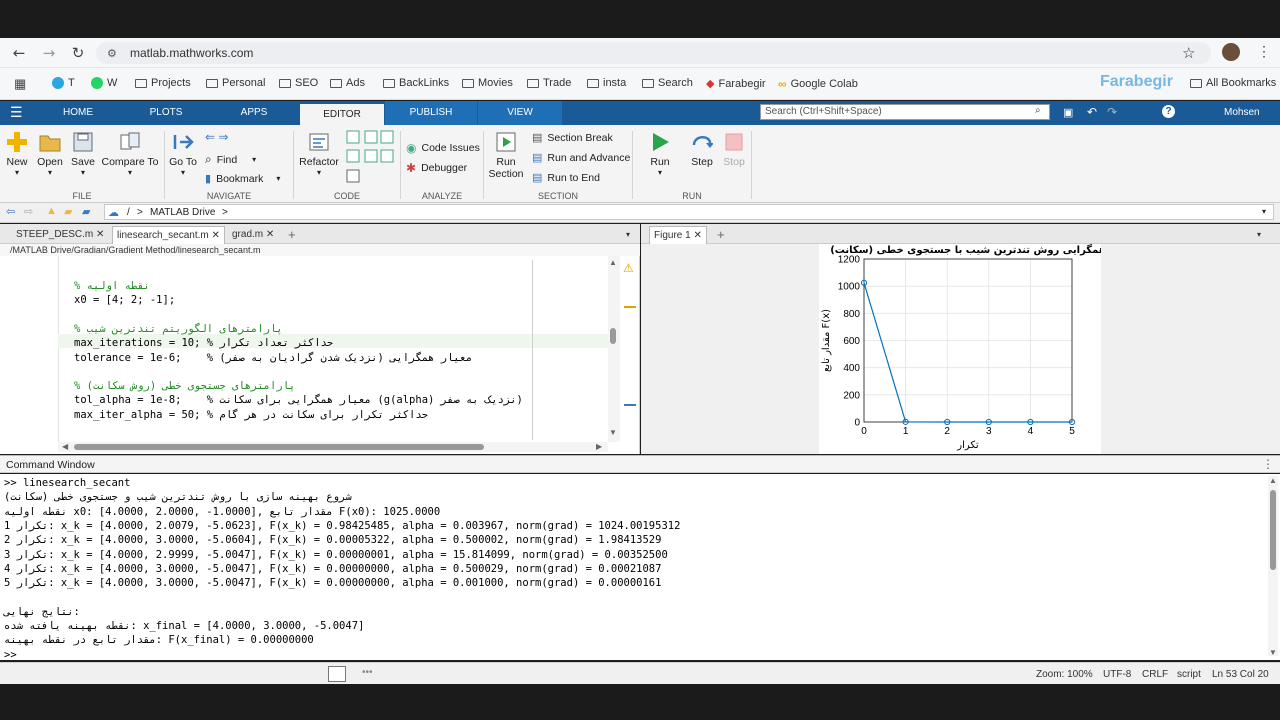 The height and width of the screenshot is (720, 1280). Describe the element at coordinates (416, 83) in the screenshot. I see `bookmark-backlinks: BackLinks` at that location.